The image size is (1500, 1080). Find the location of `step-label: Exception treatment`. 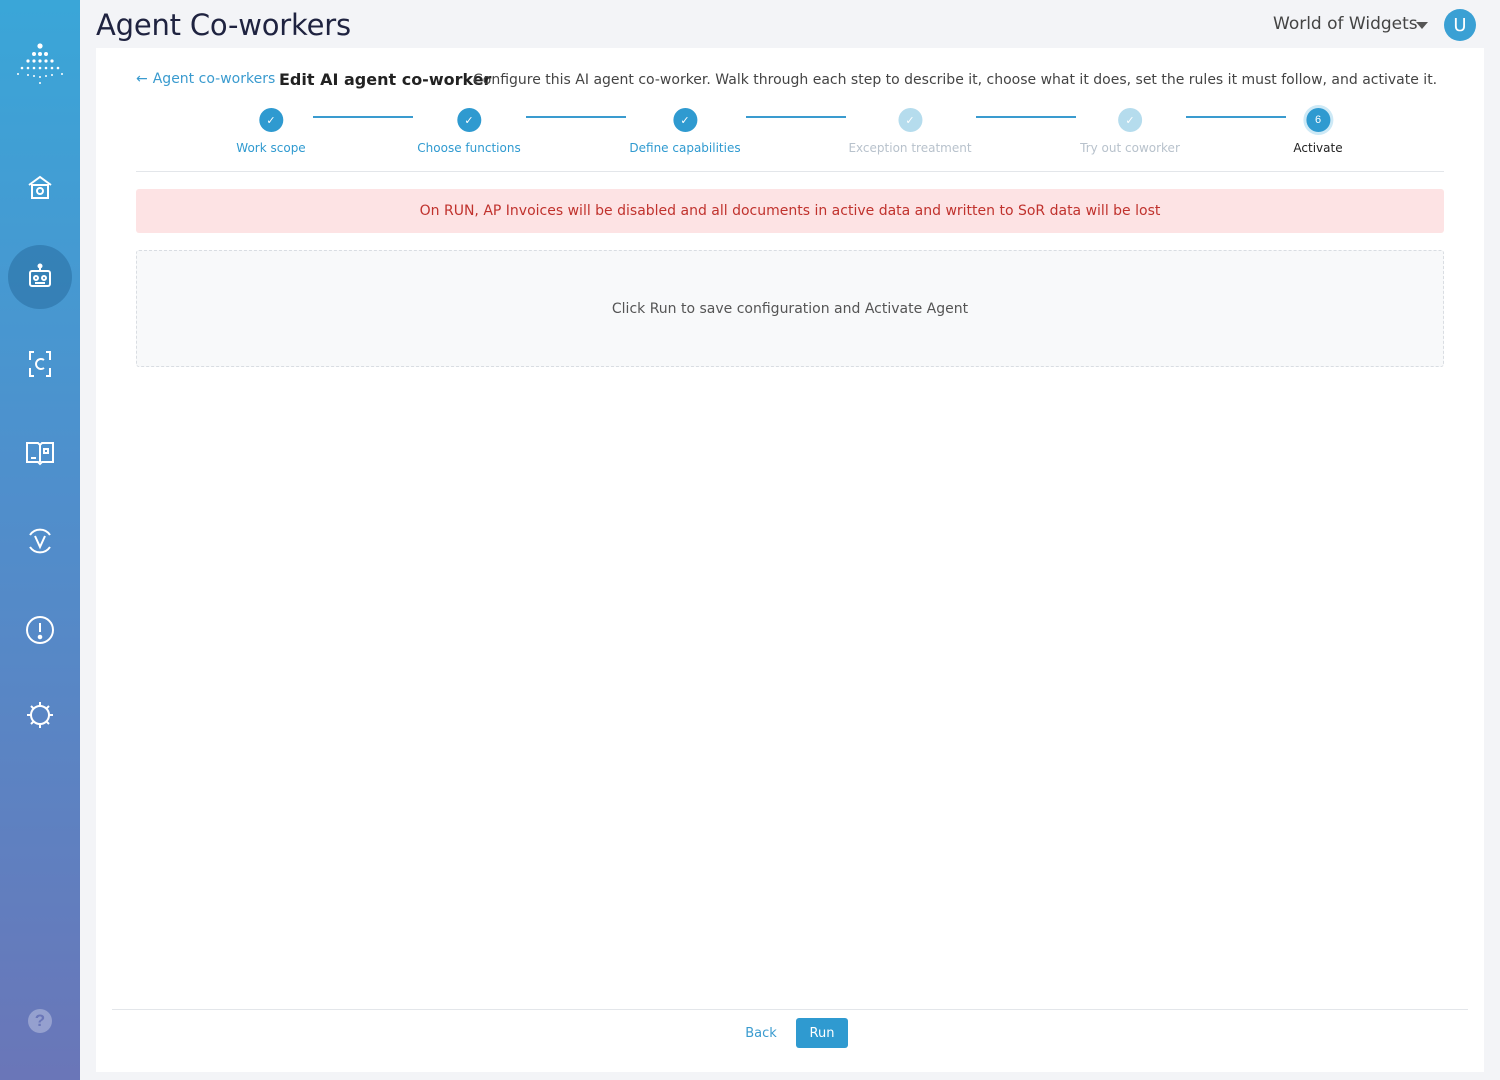

step-label: Exception treatment is located at coordinates (910, 148).